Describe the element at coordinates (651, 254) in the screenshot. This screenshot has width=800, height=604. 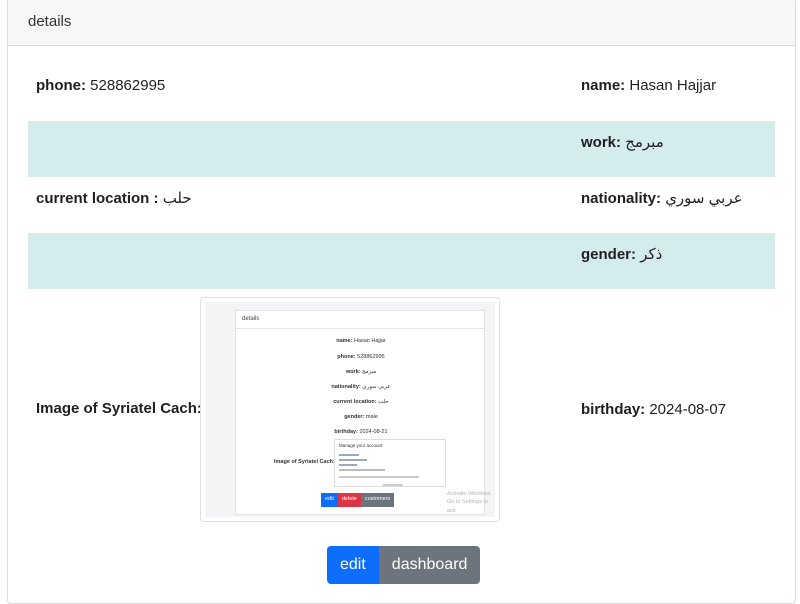
I see `gender-value: ذكر` at that location.